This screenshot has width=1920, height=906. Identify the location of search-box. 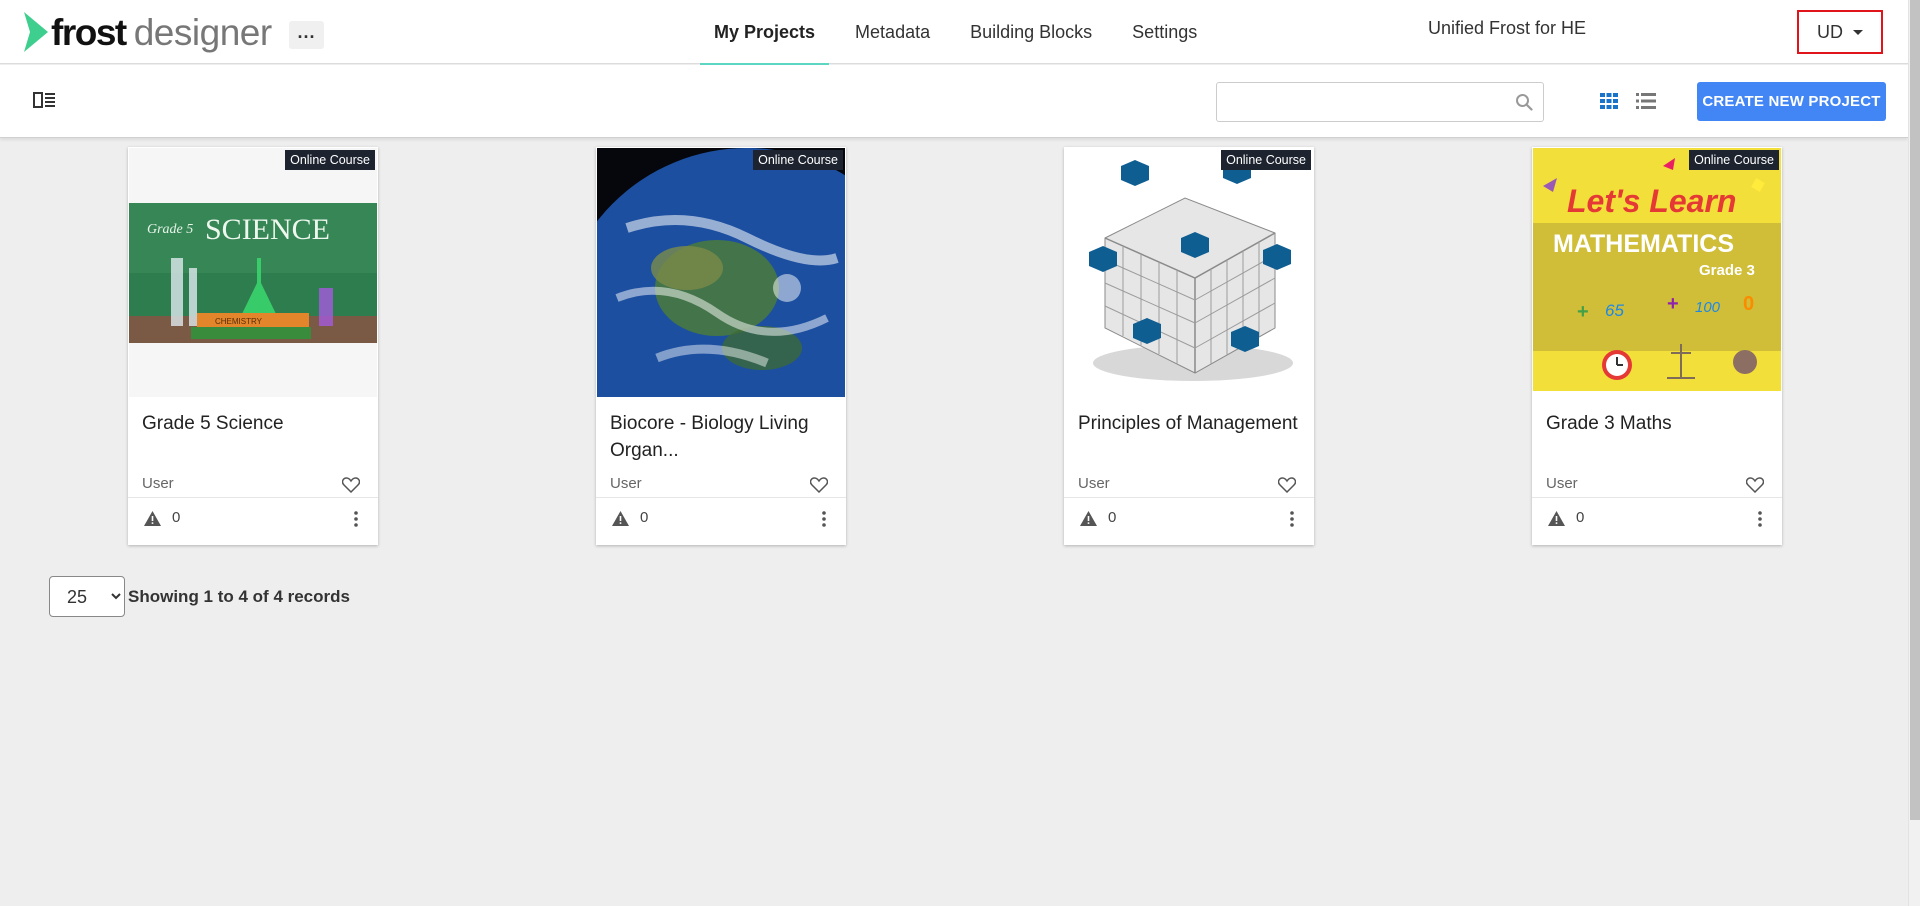
(1380, 102).